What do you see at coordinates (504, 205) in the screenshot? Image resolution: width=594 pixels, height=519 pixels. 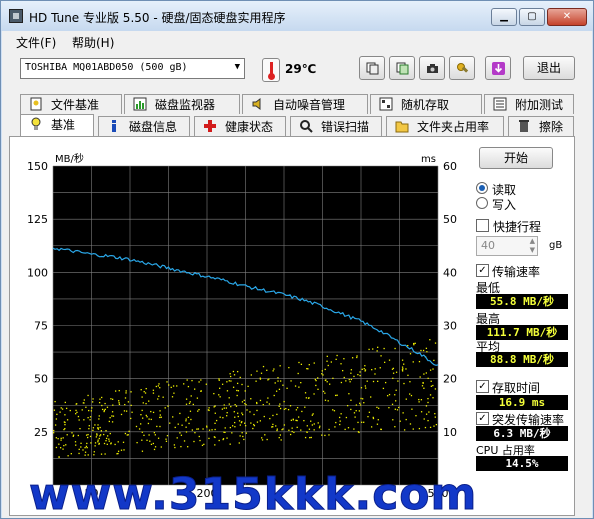 I see `write-label: 写入` at bounding box center [504, 205].